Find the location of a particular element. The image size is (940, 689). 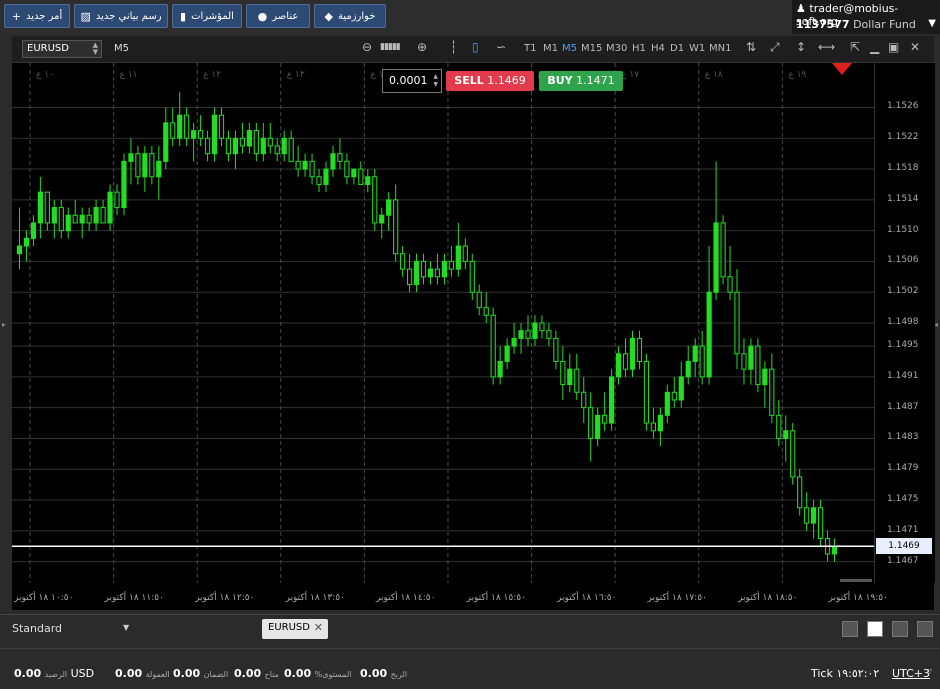

layout-grid-icon is located at coordinates (875, 629).